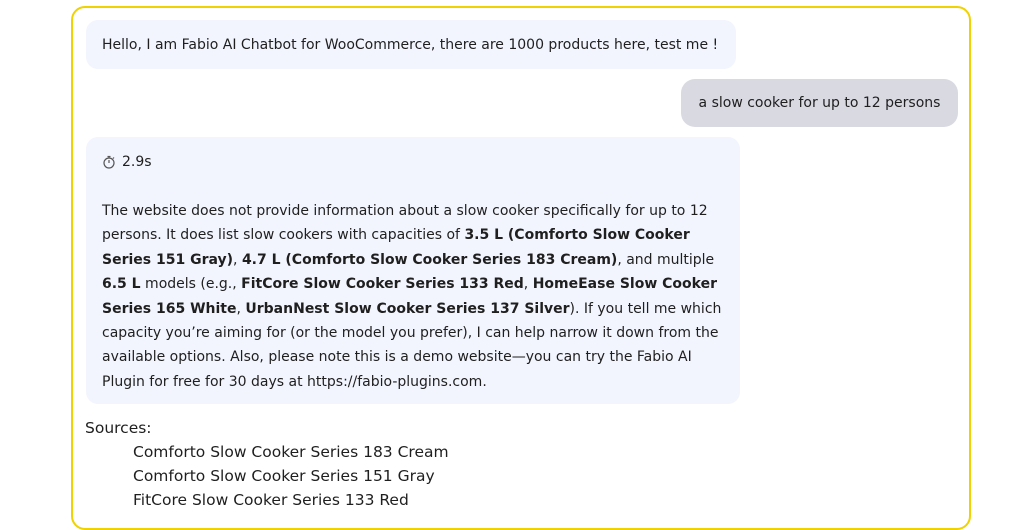  I want to click on user-message-text: a slow cooker for up to 12 persons, so click(819, 103).